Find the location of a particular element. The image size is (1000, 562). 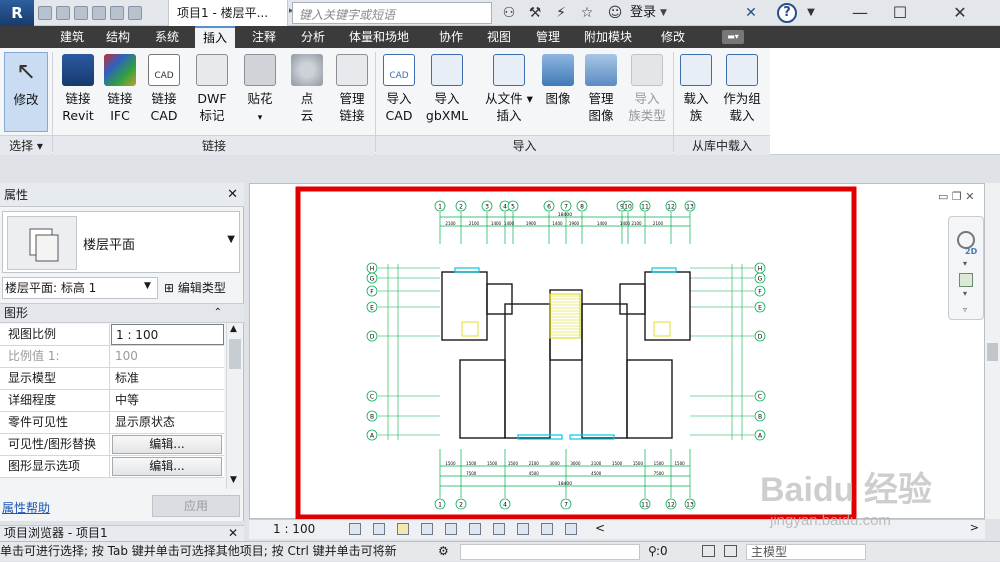

visual-style-icon is located at coordinates (379, 529).